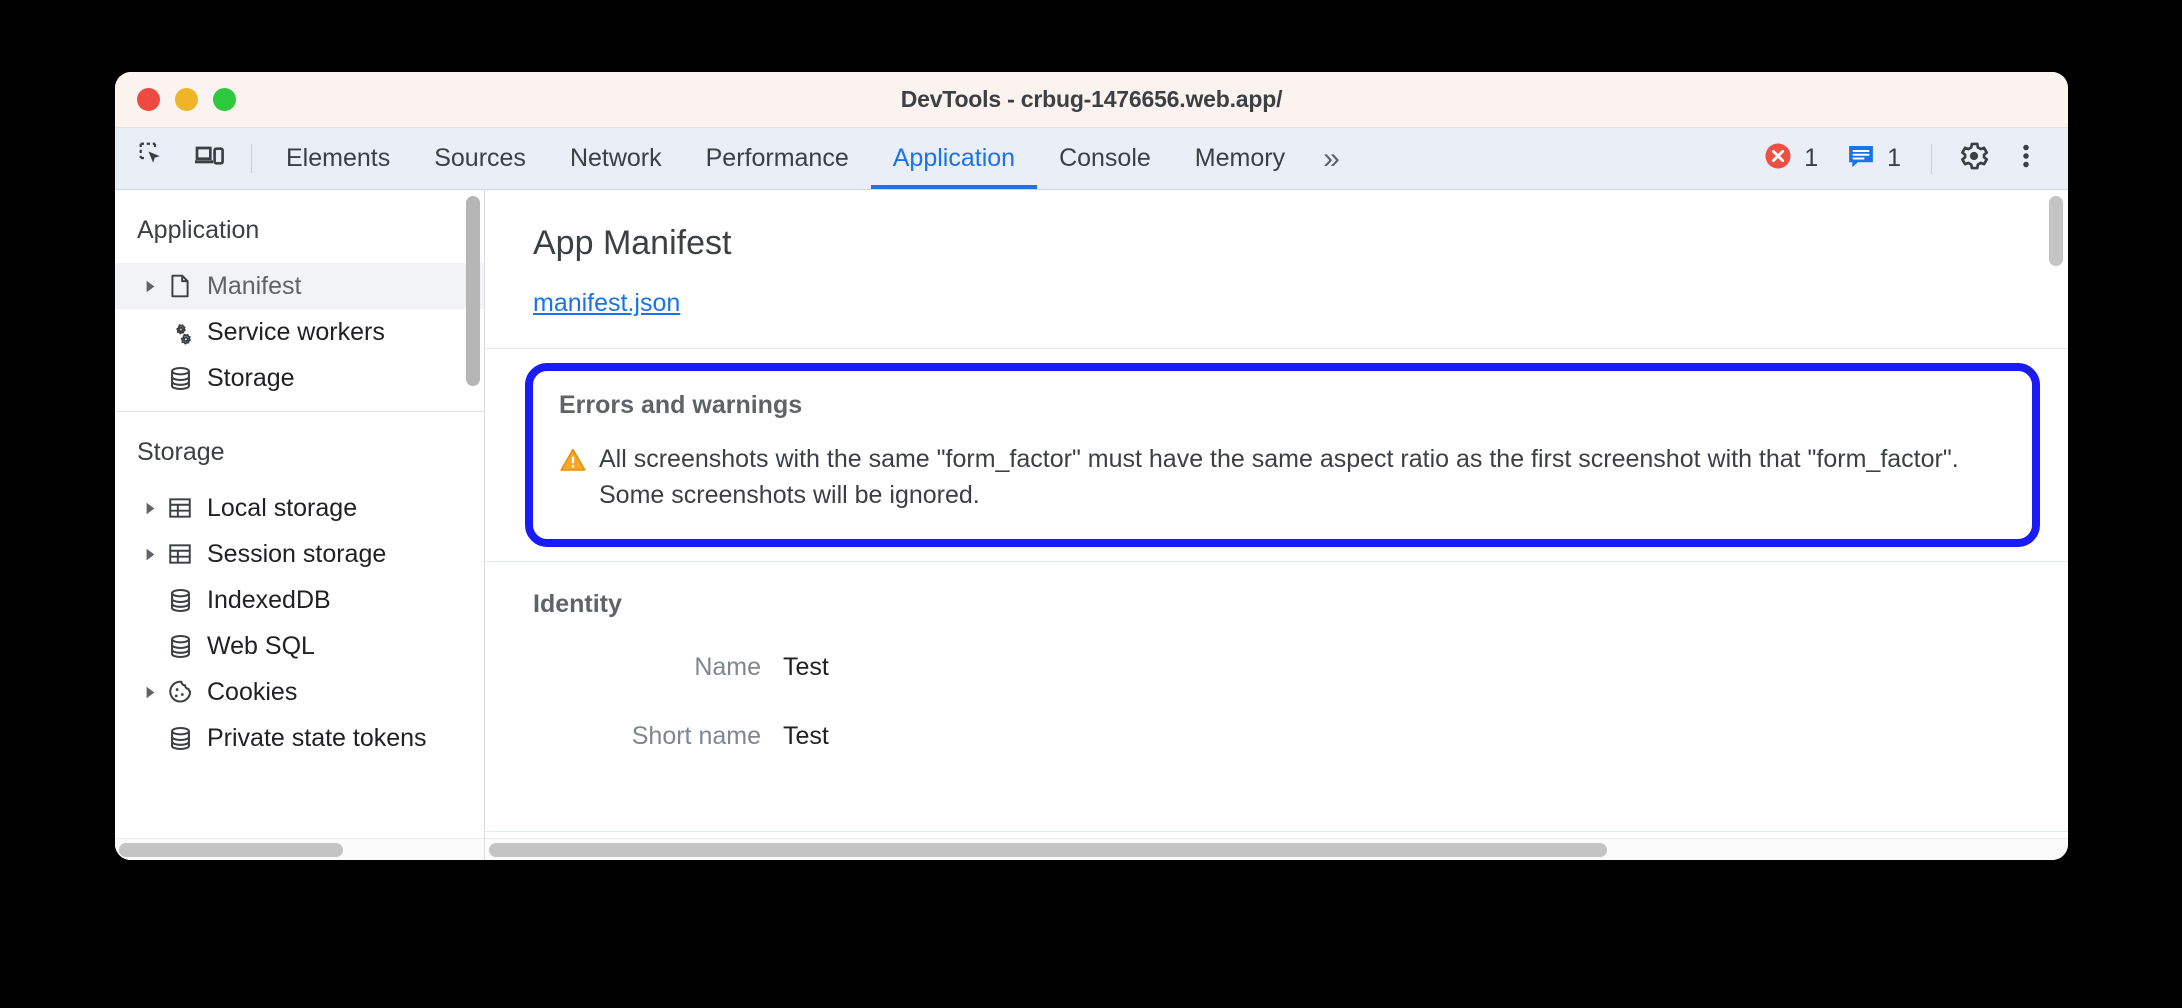  I want to click on more-options-button, so click(2026, 159).